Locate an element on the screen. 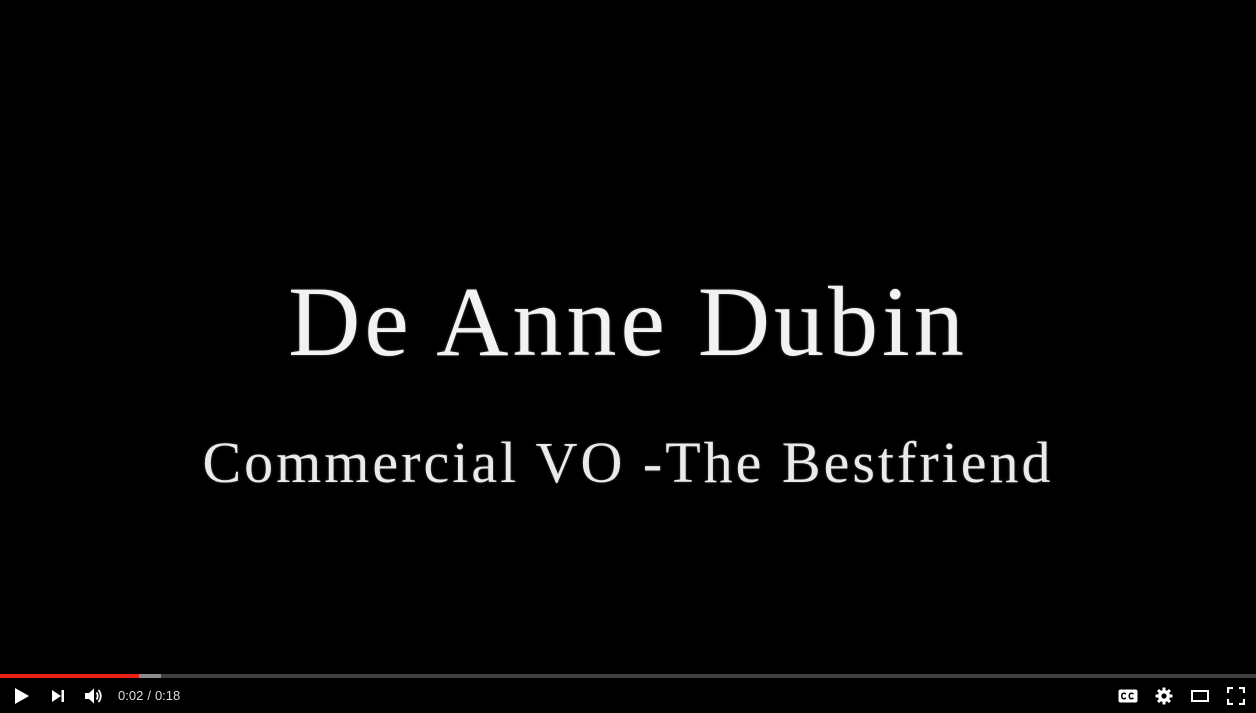 The image size is (1256, 713). fullscreen-button is located at coordinates (1236, 695).